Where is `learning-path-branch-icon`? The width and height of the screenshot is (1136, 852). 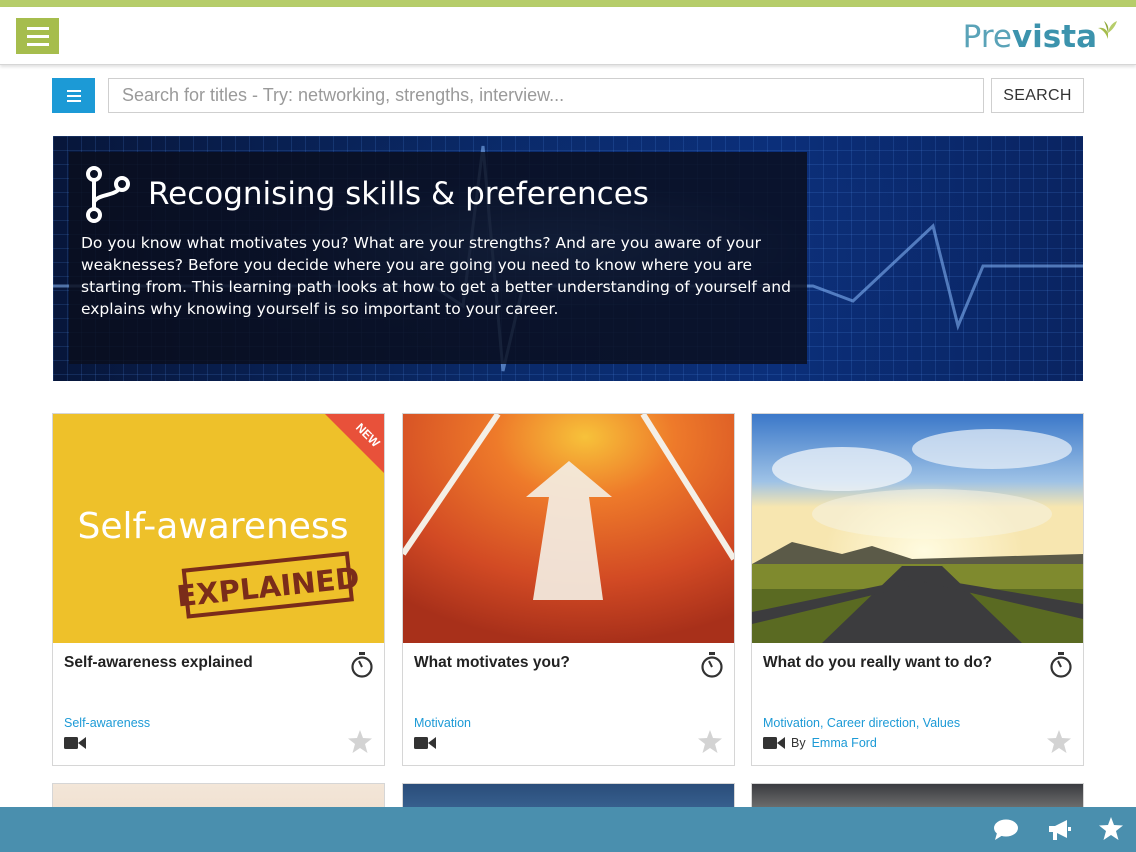 learning-path-branch-icon is located at coordinates (108, 194).